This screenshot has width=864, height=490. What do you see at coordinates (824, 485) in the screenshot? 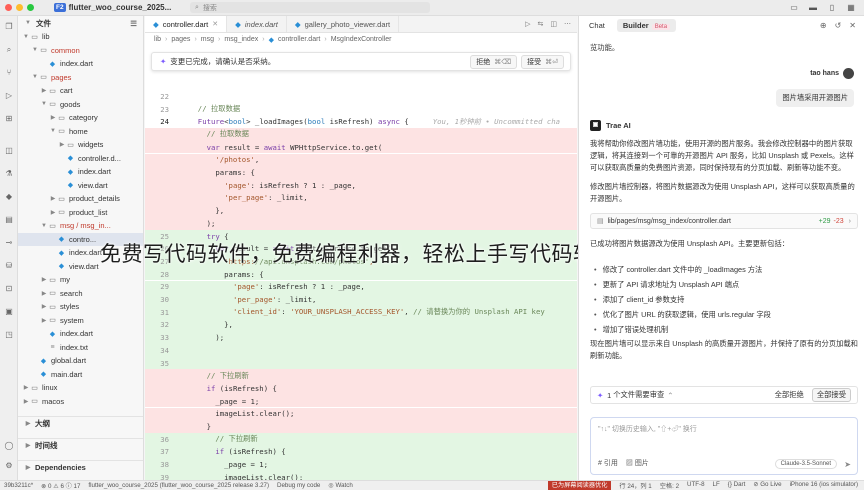
I see `status-item-device: iPhone 16 (ios simulator)` at bounding box center [824, 485].